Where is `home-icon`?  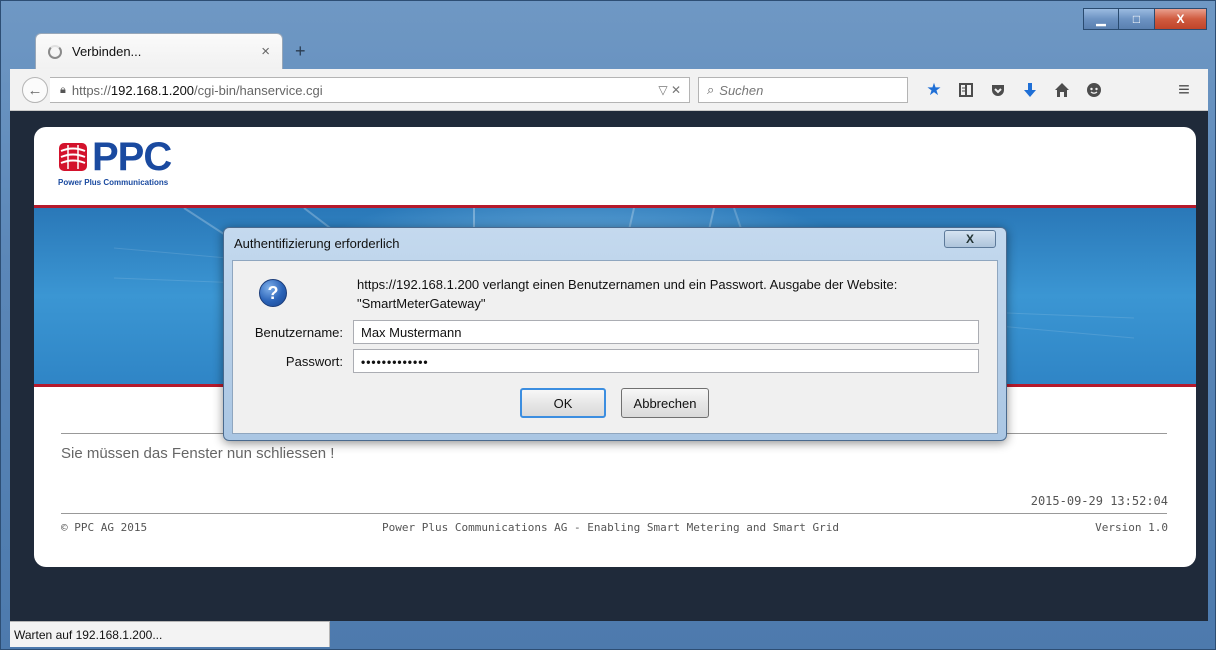 home-icon is located at coordinates (1062, 90).